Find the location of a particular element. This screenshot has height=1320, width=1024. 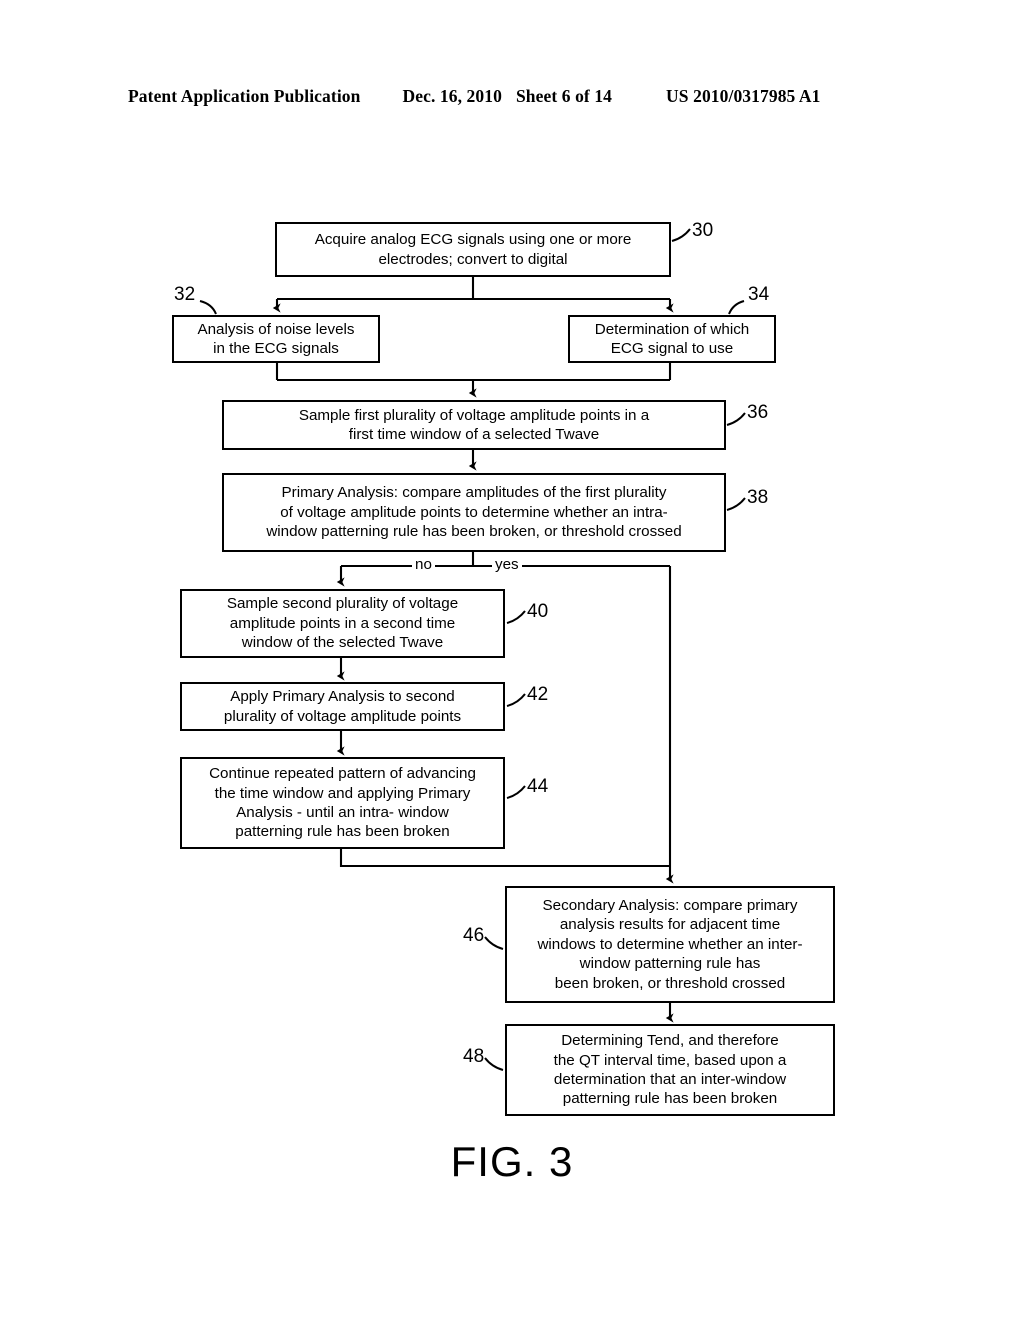

node-44-line-2: the time window and applying Primary is located at coordinates (342, 793).